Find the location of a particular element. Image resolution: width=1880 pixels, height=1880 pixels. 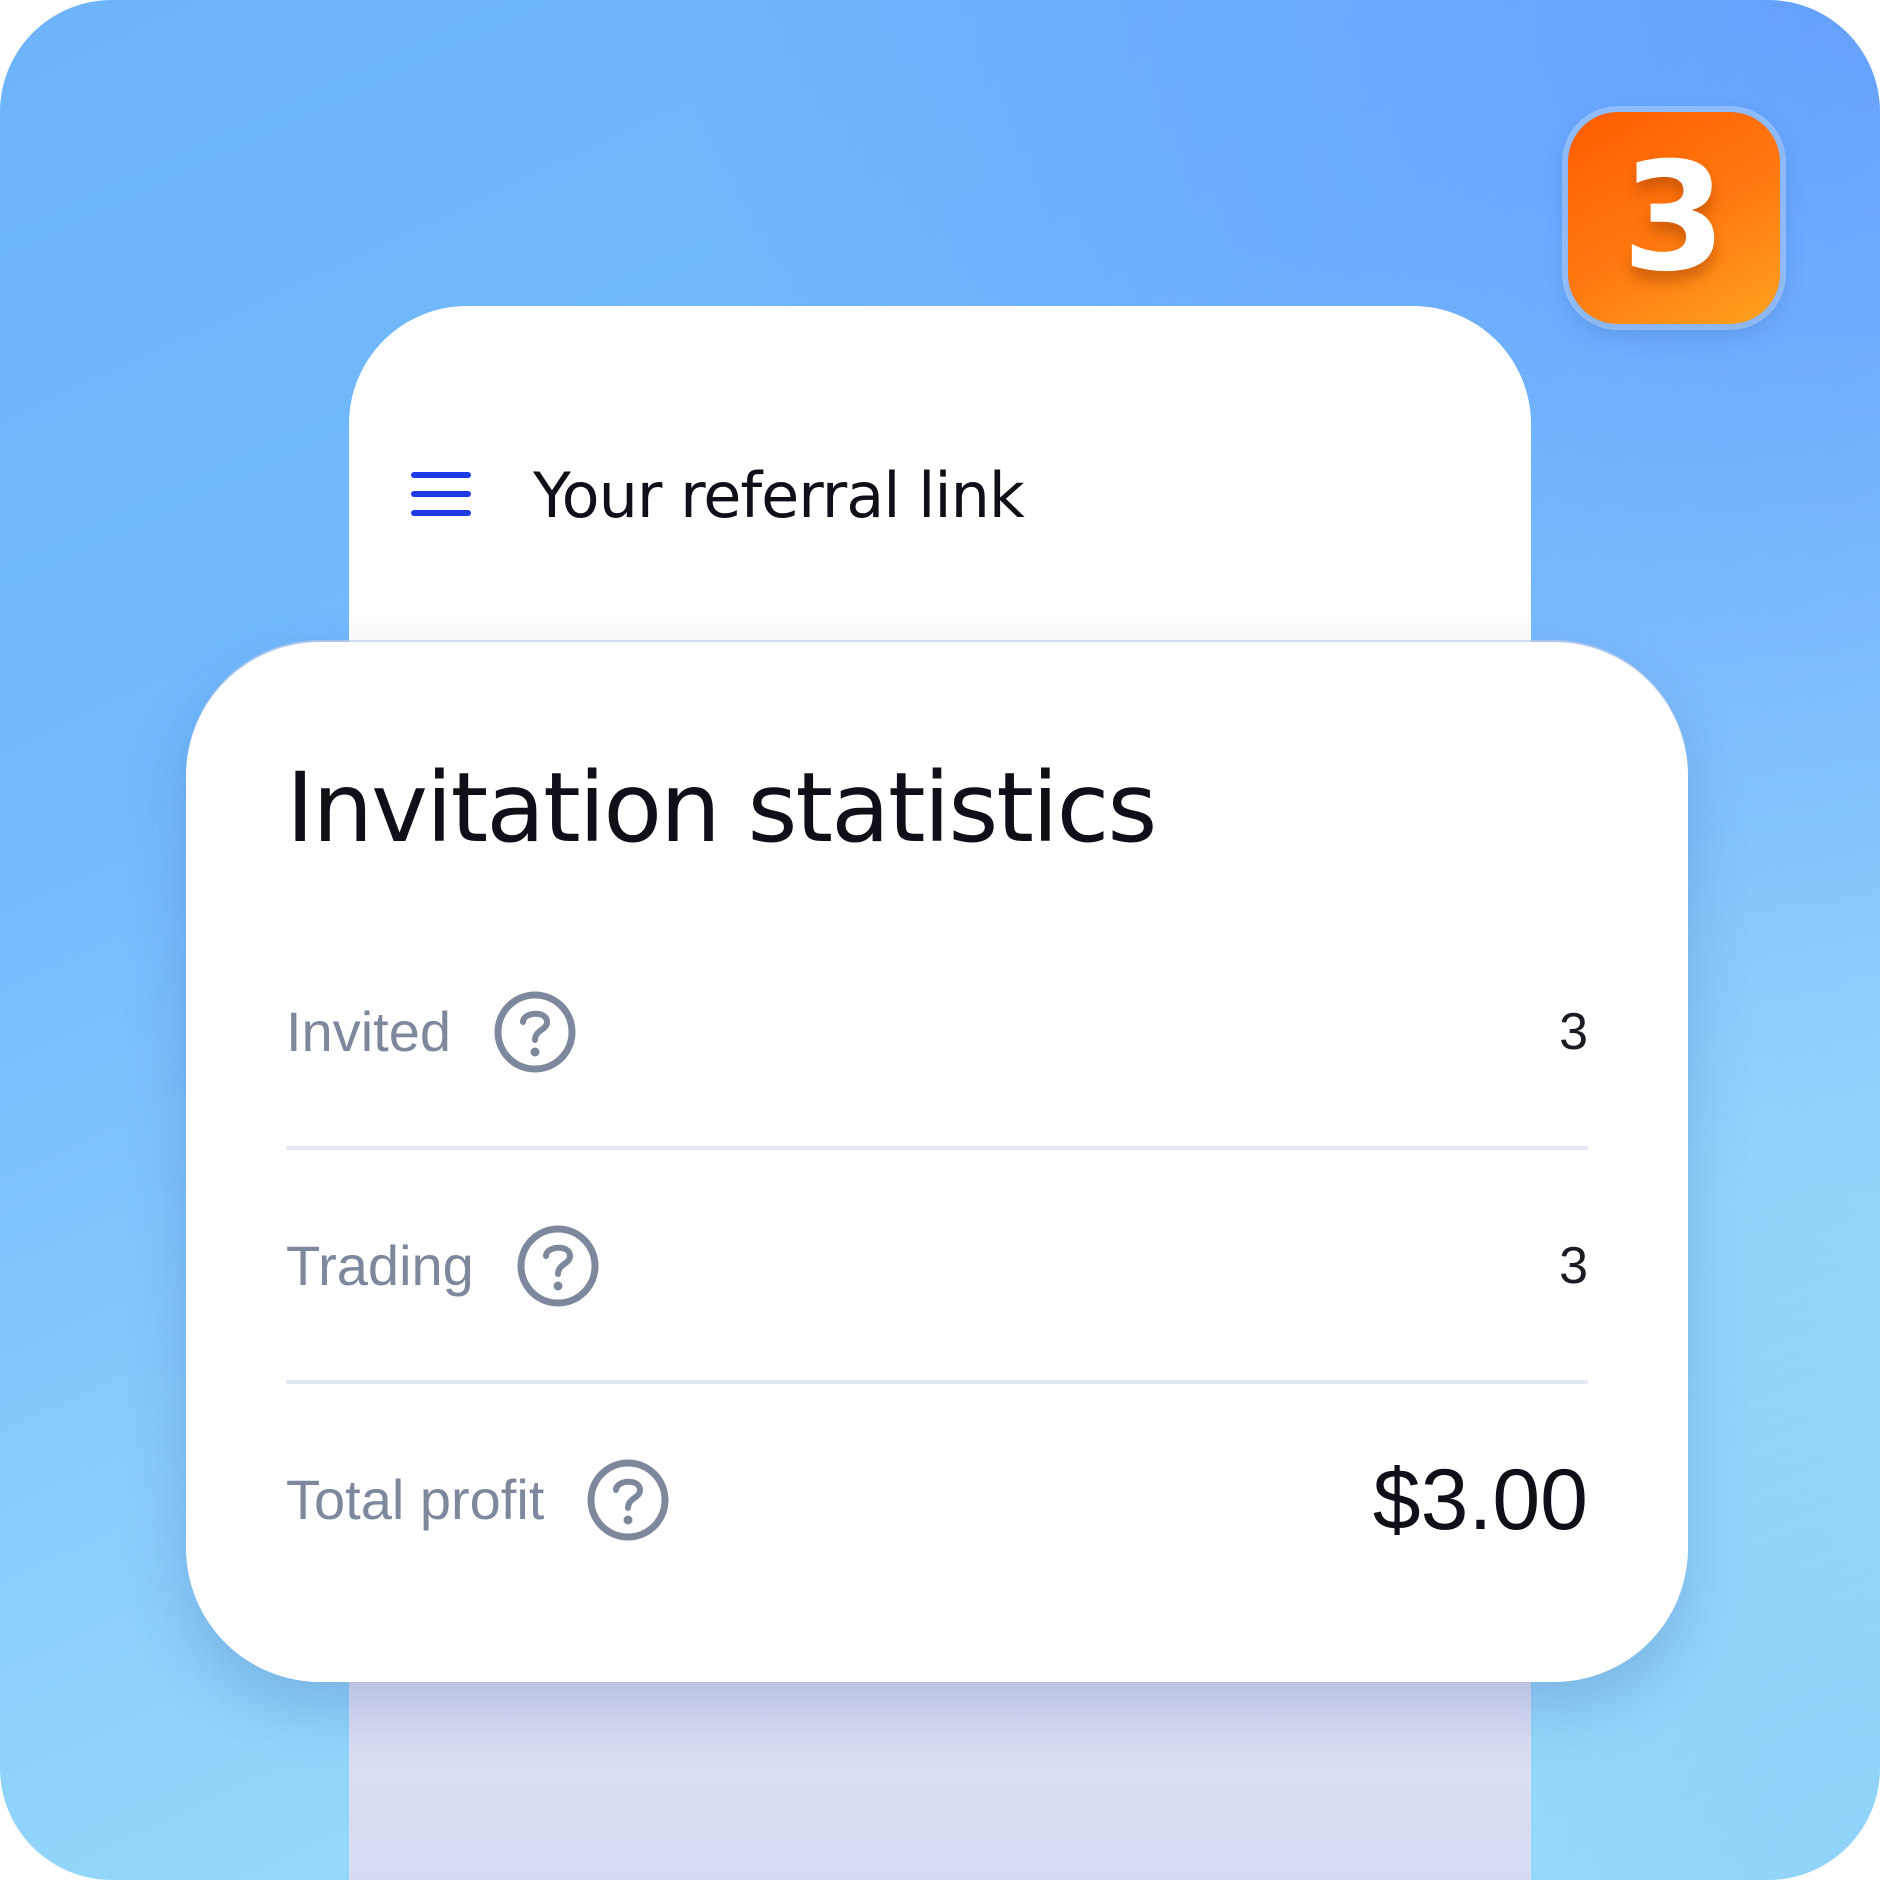

step-badge: 3 is located at coordinates (1674, 218).